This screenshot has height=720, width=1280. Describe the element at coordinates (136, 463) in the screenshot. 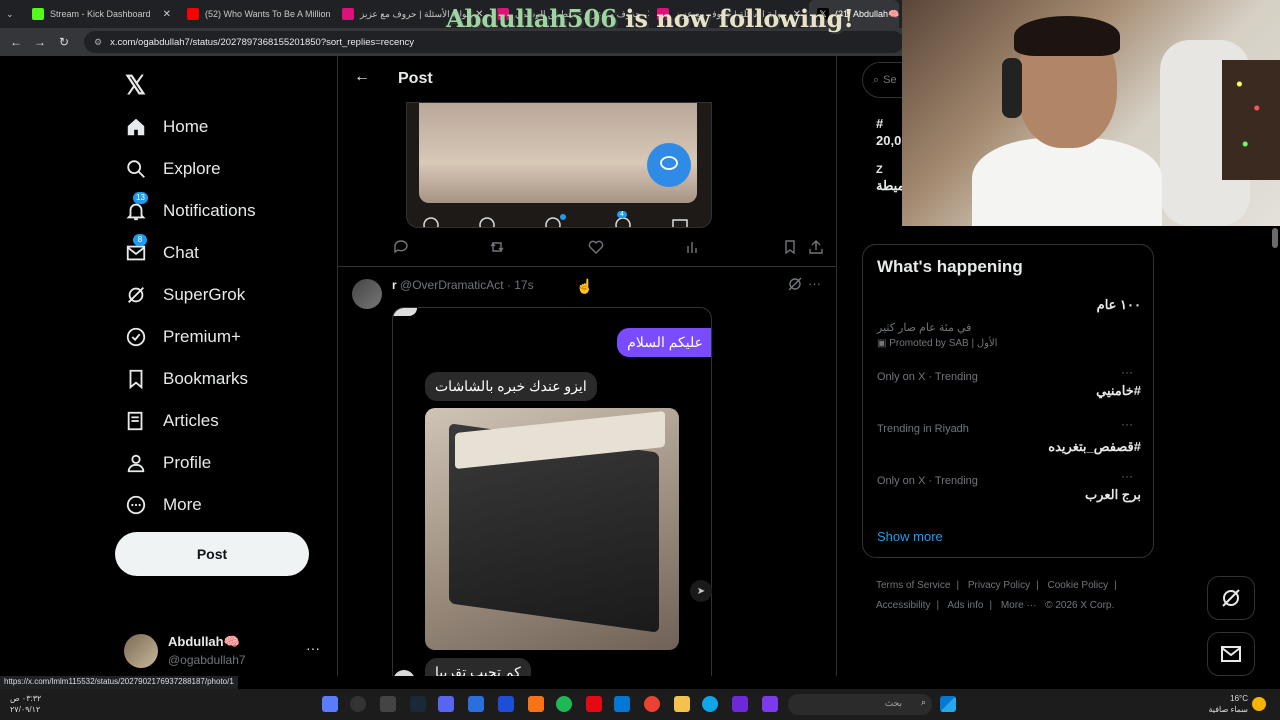

I see `person-icon` at that location.